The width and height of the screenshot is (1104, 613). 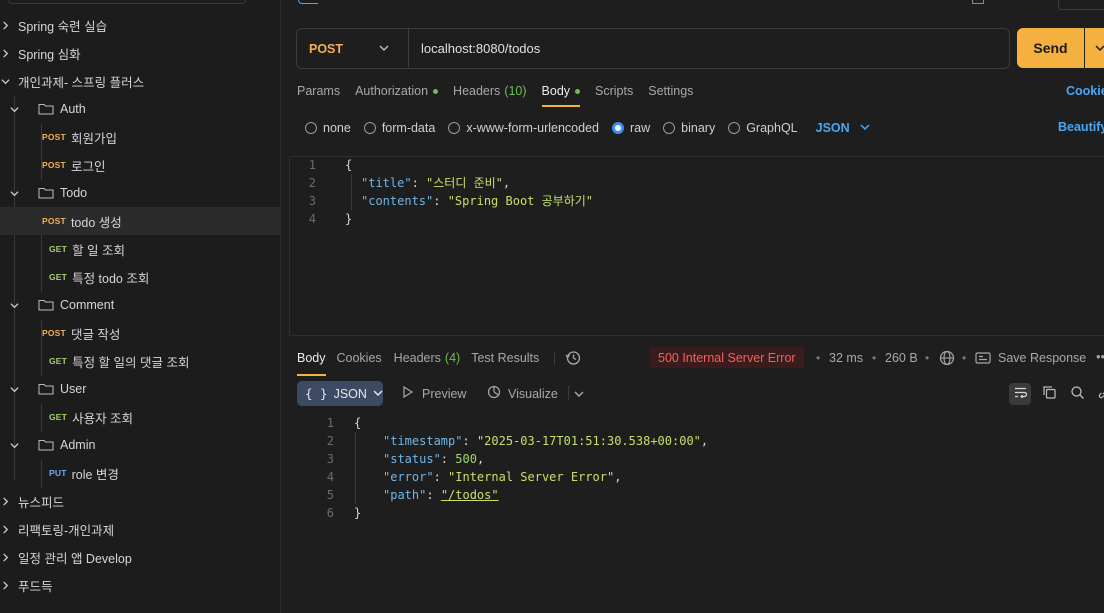 I want to click on sidebar-collection: Spring 심화, so click(x=140, y=53).